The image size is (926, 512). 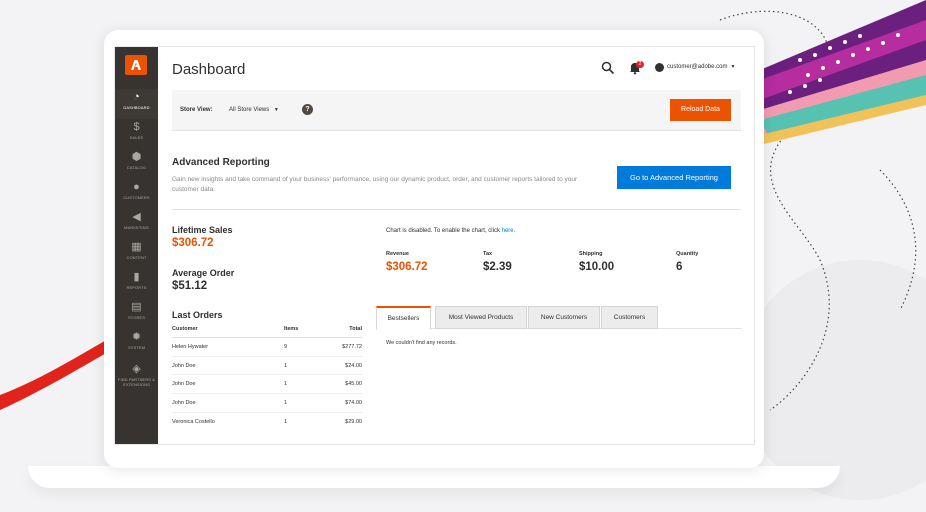 I want to click on bar-chart-icon: ▮, so click(x=136, y=277).